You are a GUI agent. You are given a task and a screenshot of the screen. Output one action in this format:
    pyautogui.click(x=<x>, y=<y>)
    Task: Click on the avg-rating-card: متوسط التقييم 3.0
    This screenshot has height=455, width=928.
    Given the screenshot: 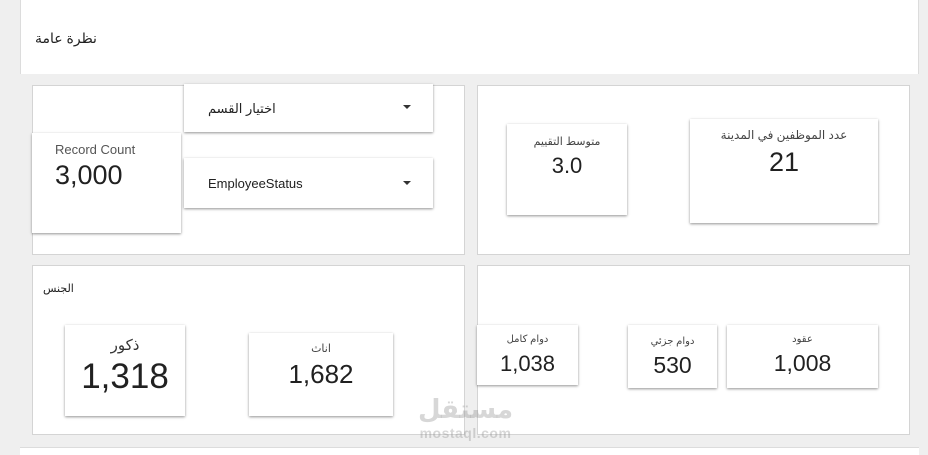 What is the action you would take?
    pyautogui.click(x=567, y=169)
    